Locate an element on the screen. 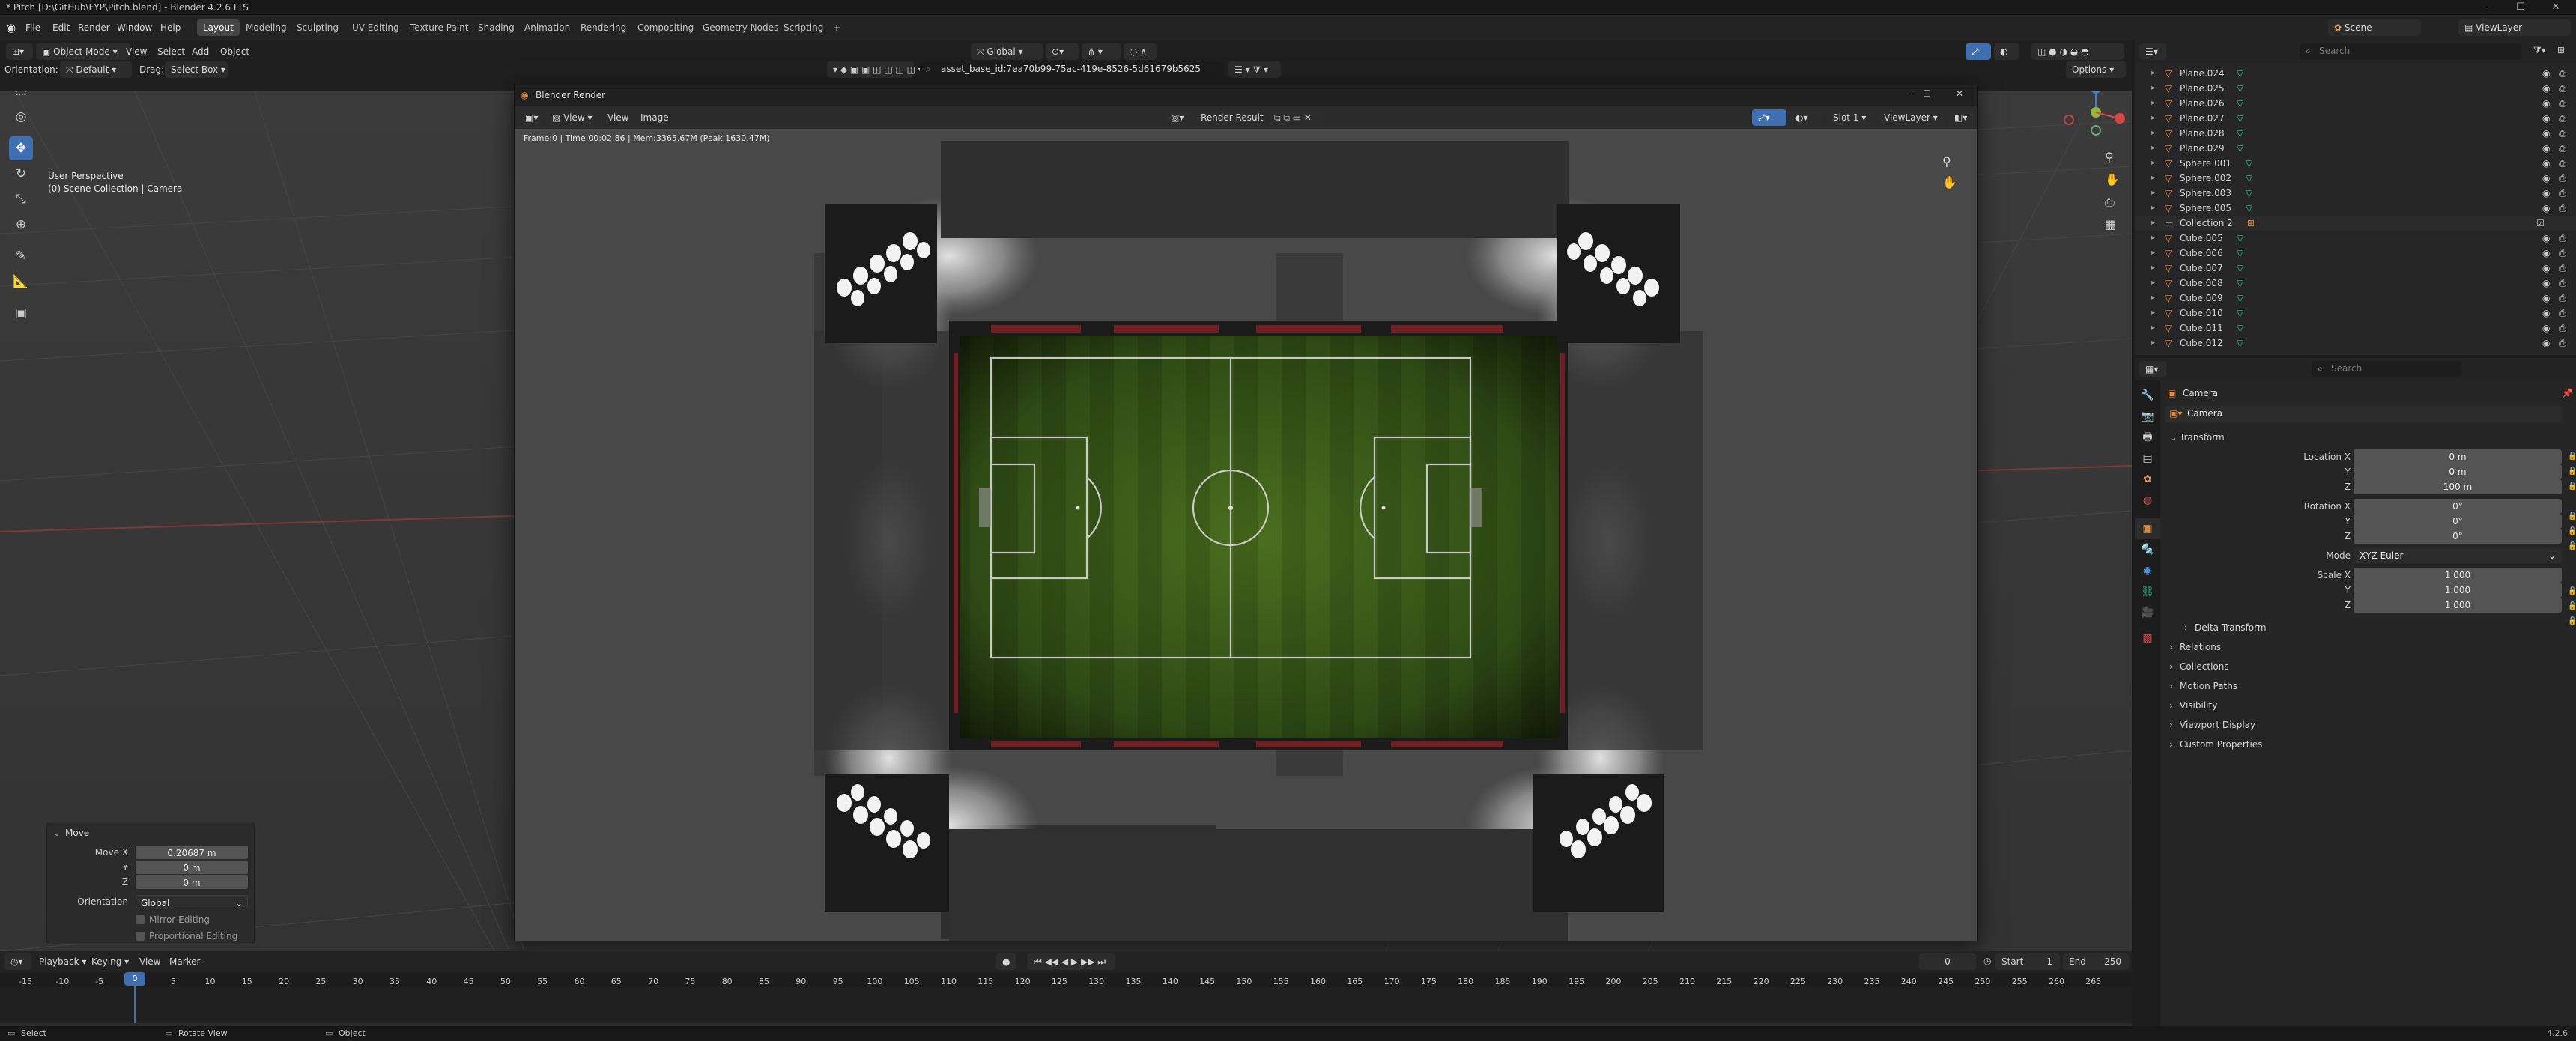 This screenshot has height=1041, width=2576. viewport-menu-object: Object is located at coordinates (235, 51).